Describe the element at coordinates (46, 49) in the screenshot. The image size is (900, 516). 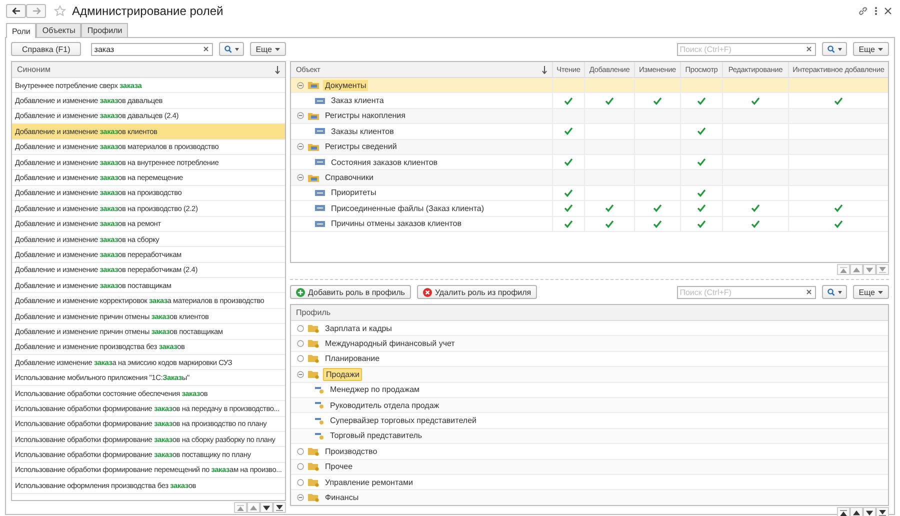
I see `help-button: Справка (F1)` at that location.